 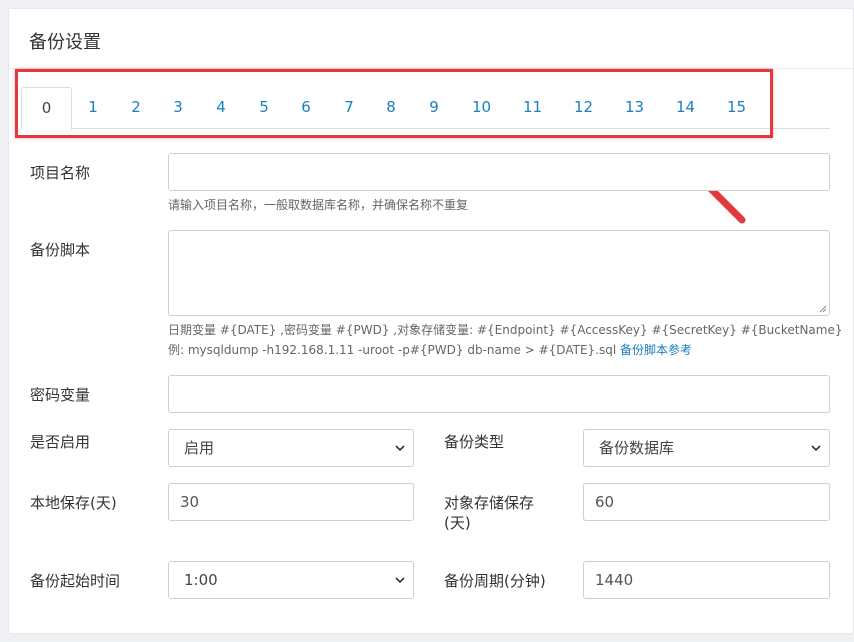 What do you see at coordinates (489, 503) in the screenshot?
I see `object-keep-label-line1: 对象存储保存` at bounding box center [489, 503].